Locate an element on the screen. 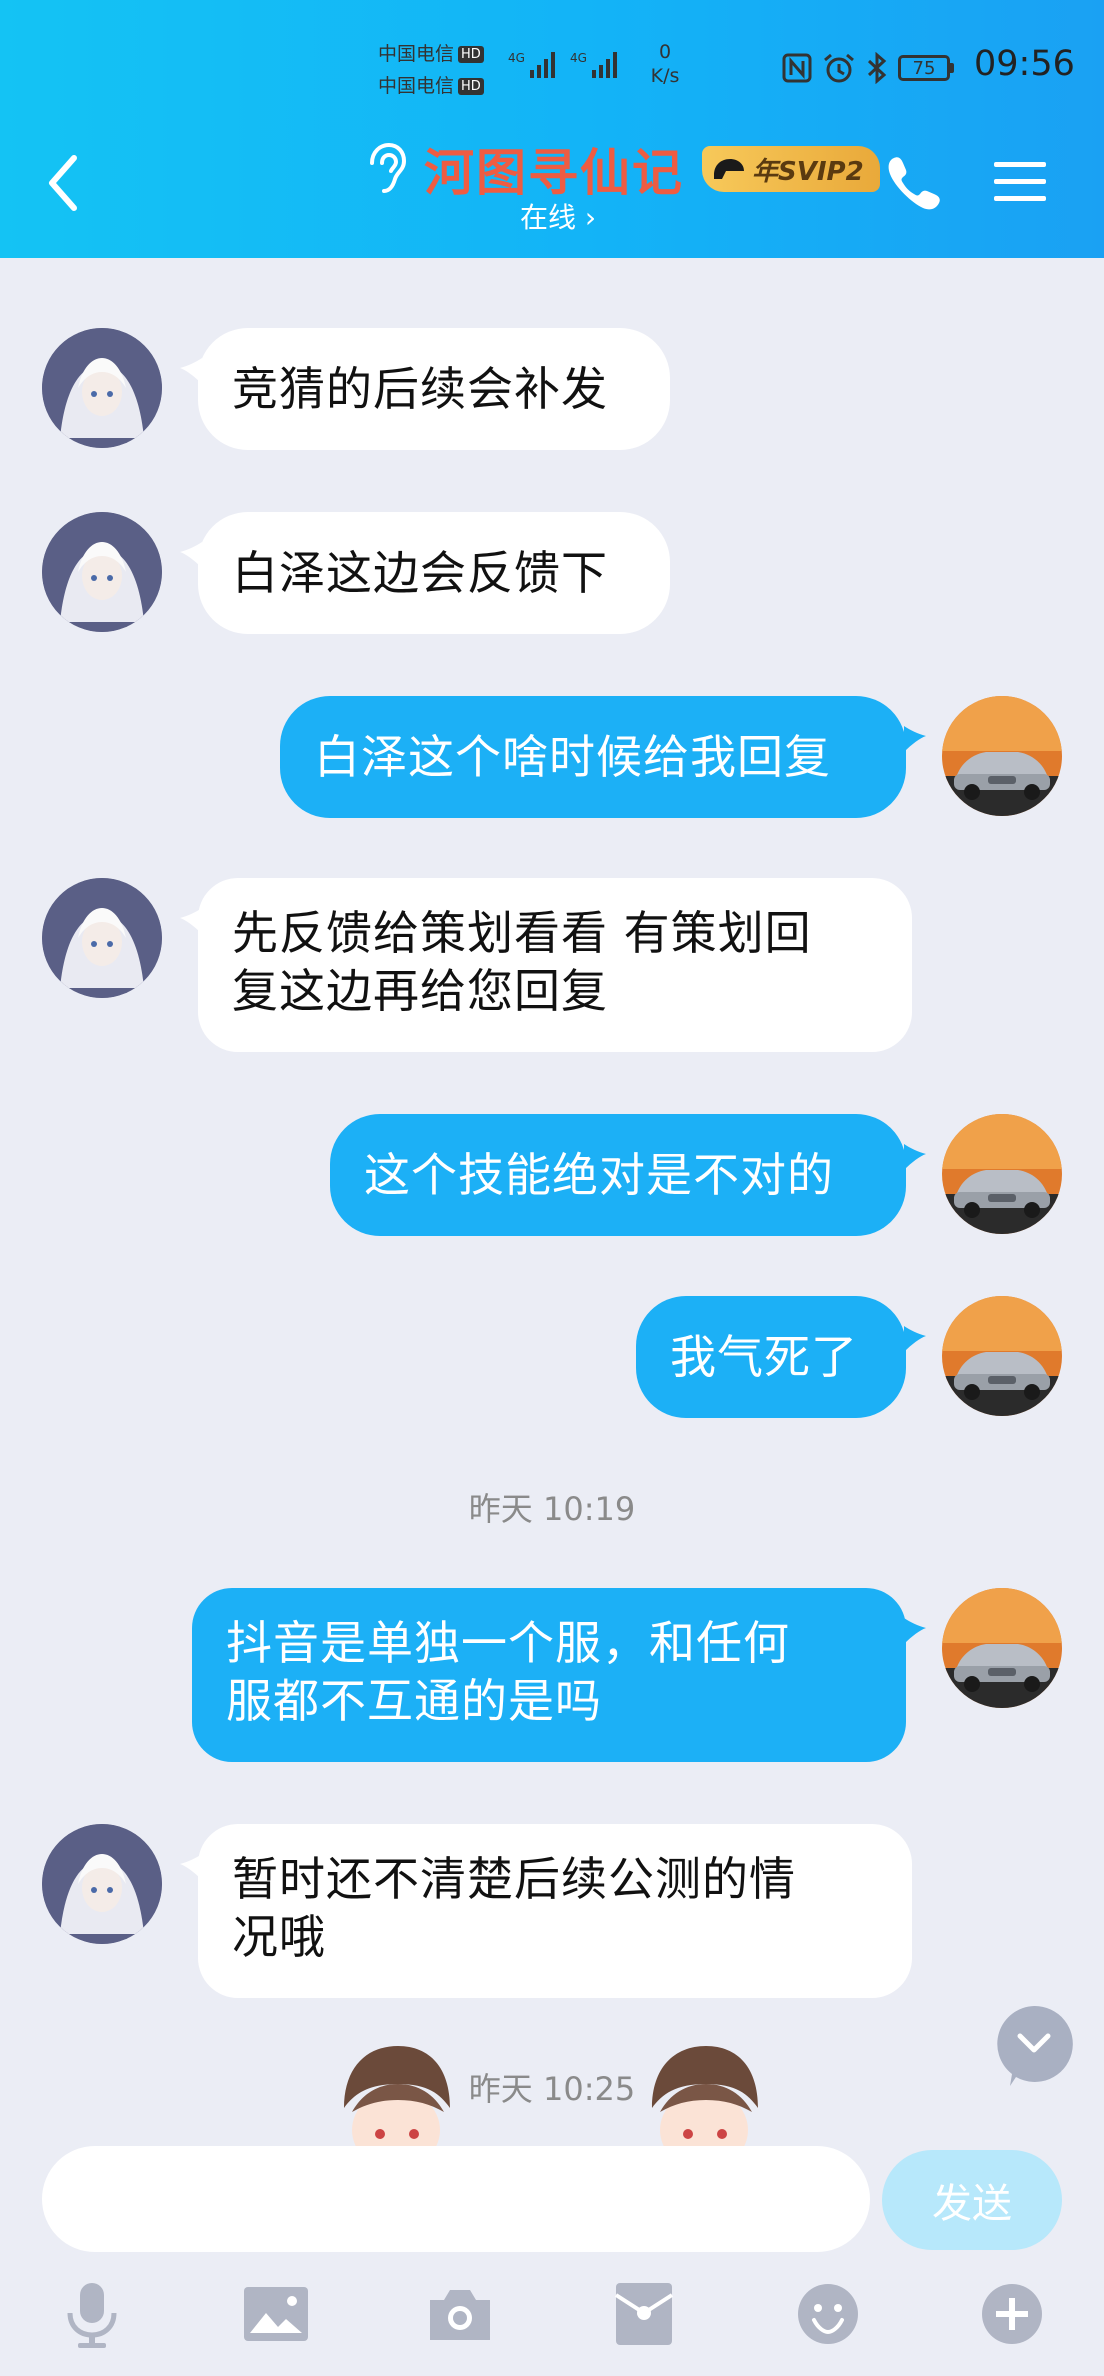  menu-button is located at coordinates (1020, 182).